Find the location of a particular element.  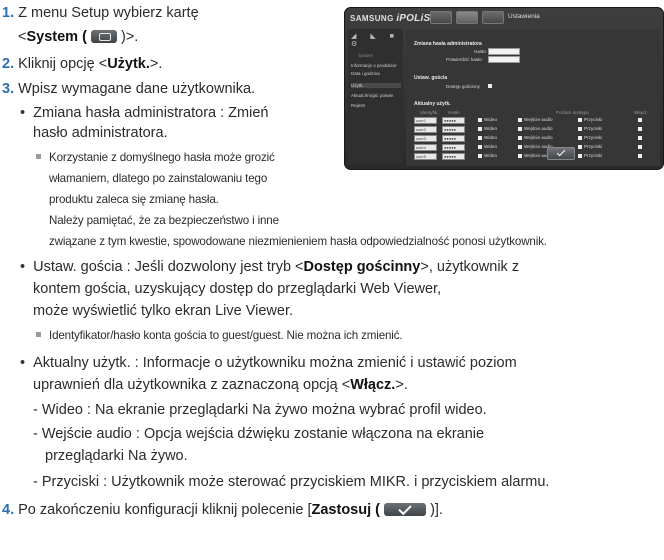

user-id-input: user5 is located at coordinates (425, 156).